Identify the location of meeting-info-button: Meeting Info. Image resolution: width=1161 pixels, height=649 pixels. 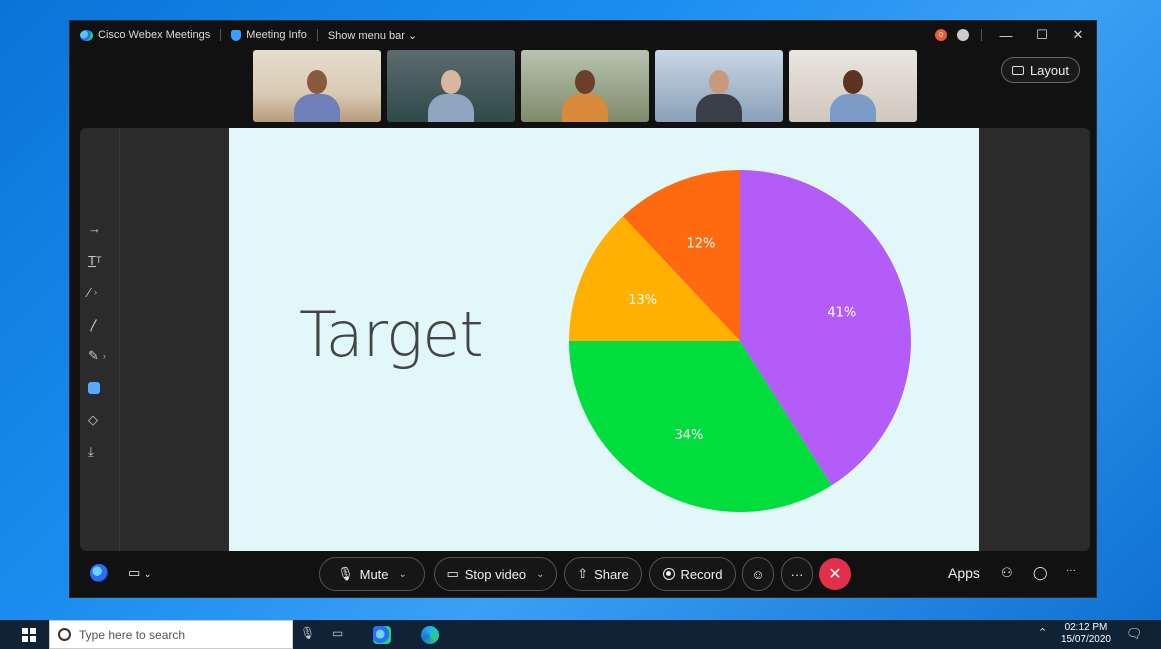
(276, 35).